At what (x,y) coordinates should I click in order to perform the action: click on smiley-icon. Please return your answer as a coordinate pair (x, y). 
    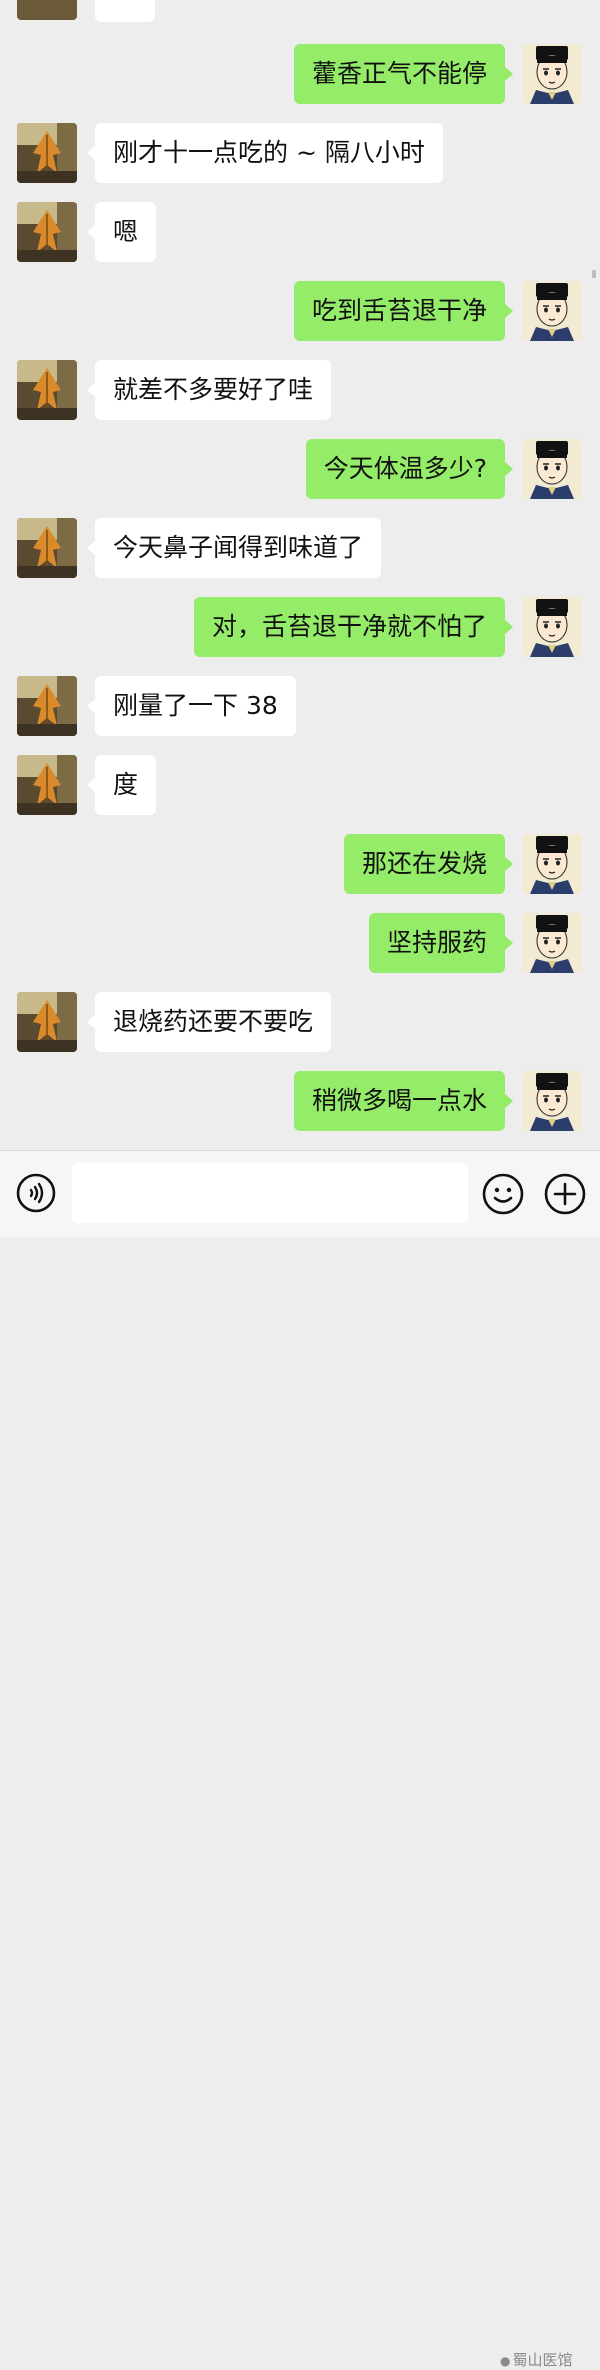
    Looking at the image, I should click on (503, 1194).